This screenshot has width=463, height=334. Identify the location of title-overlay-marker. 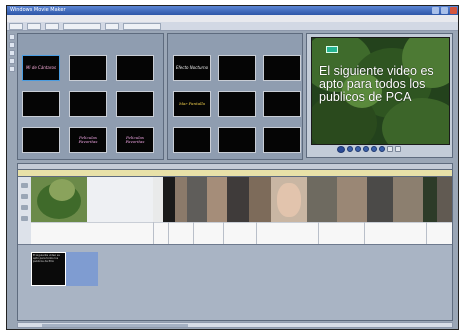
(332, 49).